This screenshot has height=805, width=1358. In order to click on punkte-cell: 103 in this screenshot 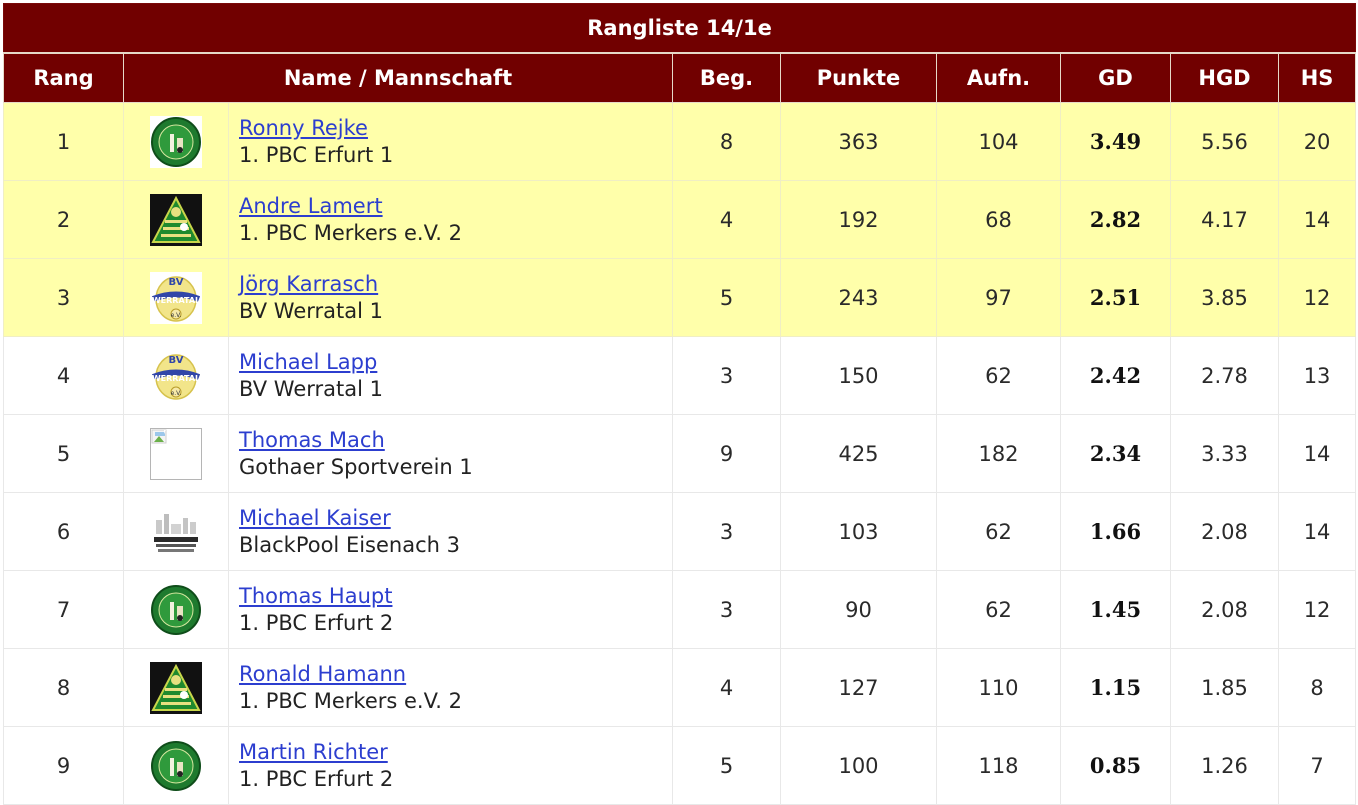, I will do `click(858, 531)`.